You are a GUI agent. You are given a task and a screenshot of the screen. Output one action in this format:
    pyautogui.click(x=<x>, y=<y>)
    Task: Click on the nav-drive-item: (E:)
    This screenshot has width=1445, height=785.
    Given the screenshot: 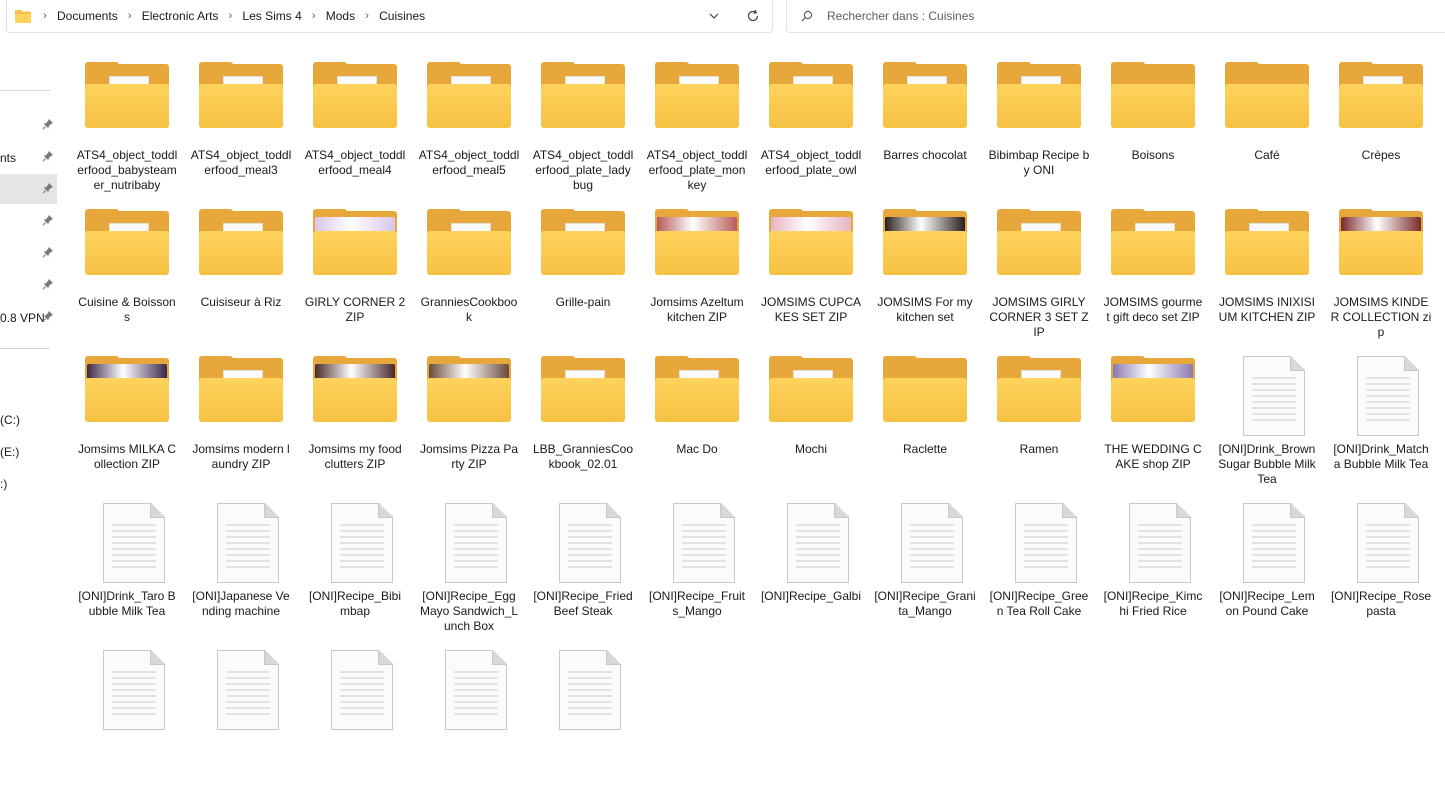 What is the action you would take?
    pyautogui.click(x=28, y=451)
    